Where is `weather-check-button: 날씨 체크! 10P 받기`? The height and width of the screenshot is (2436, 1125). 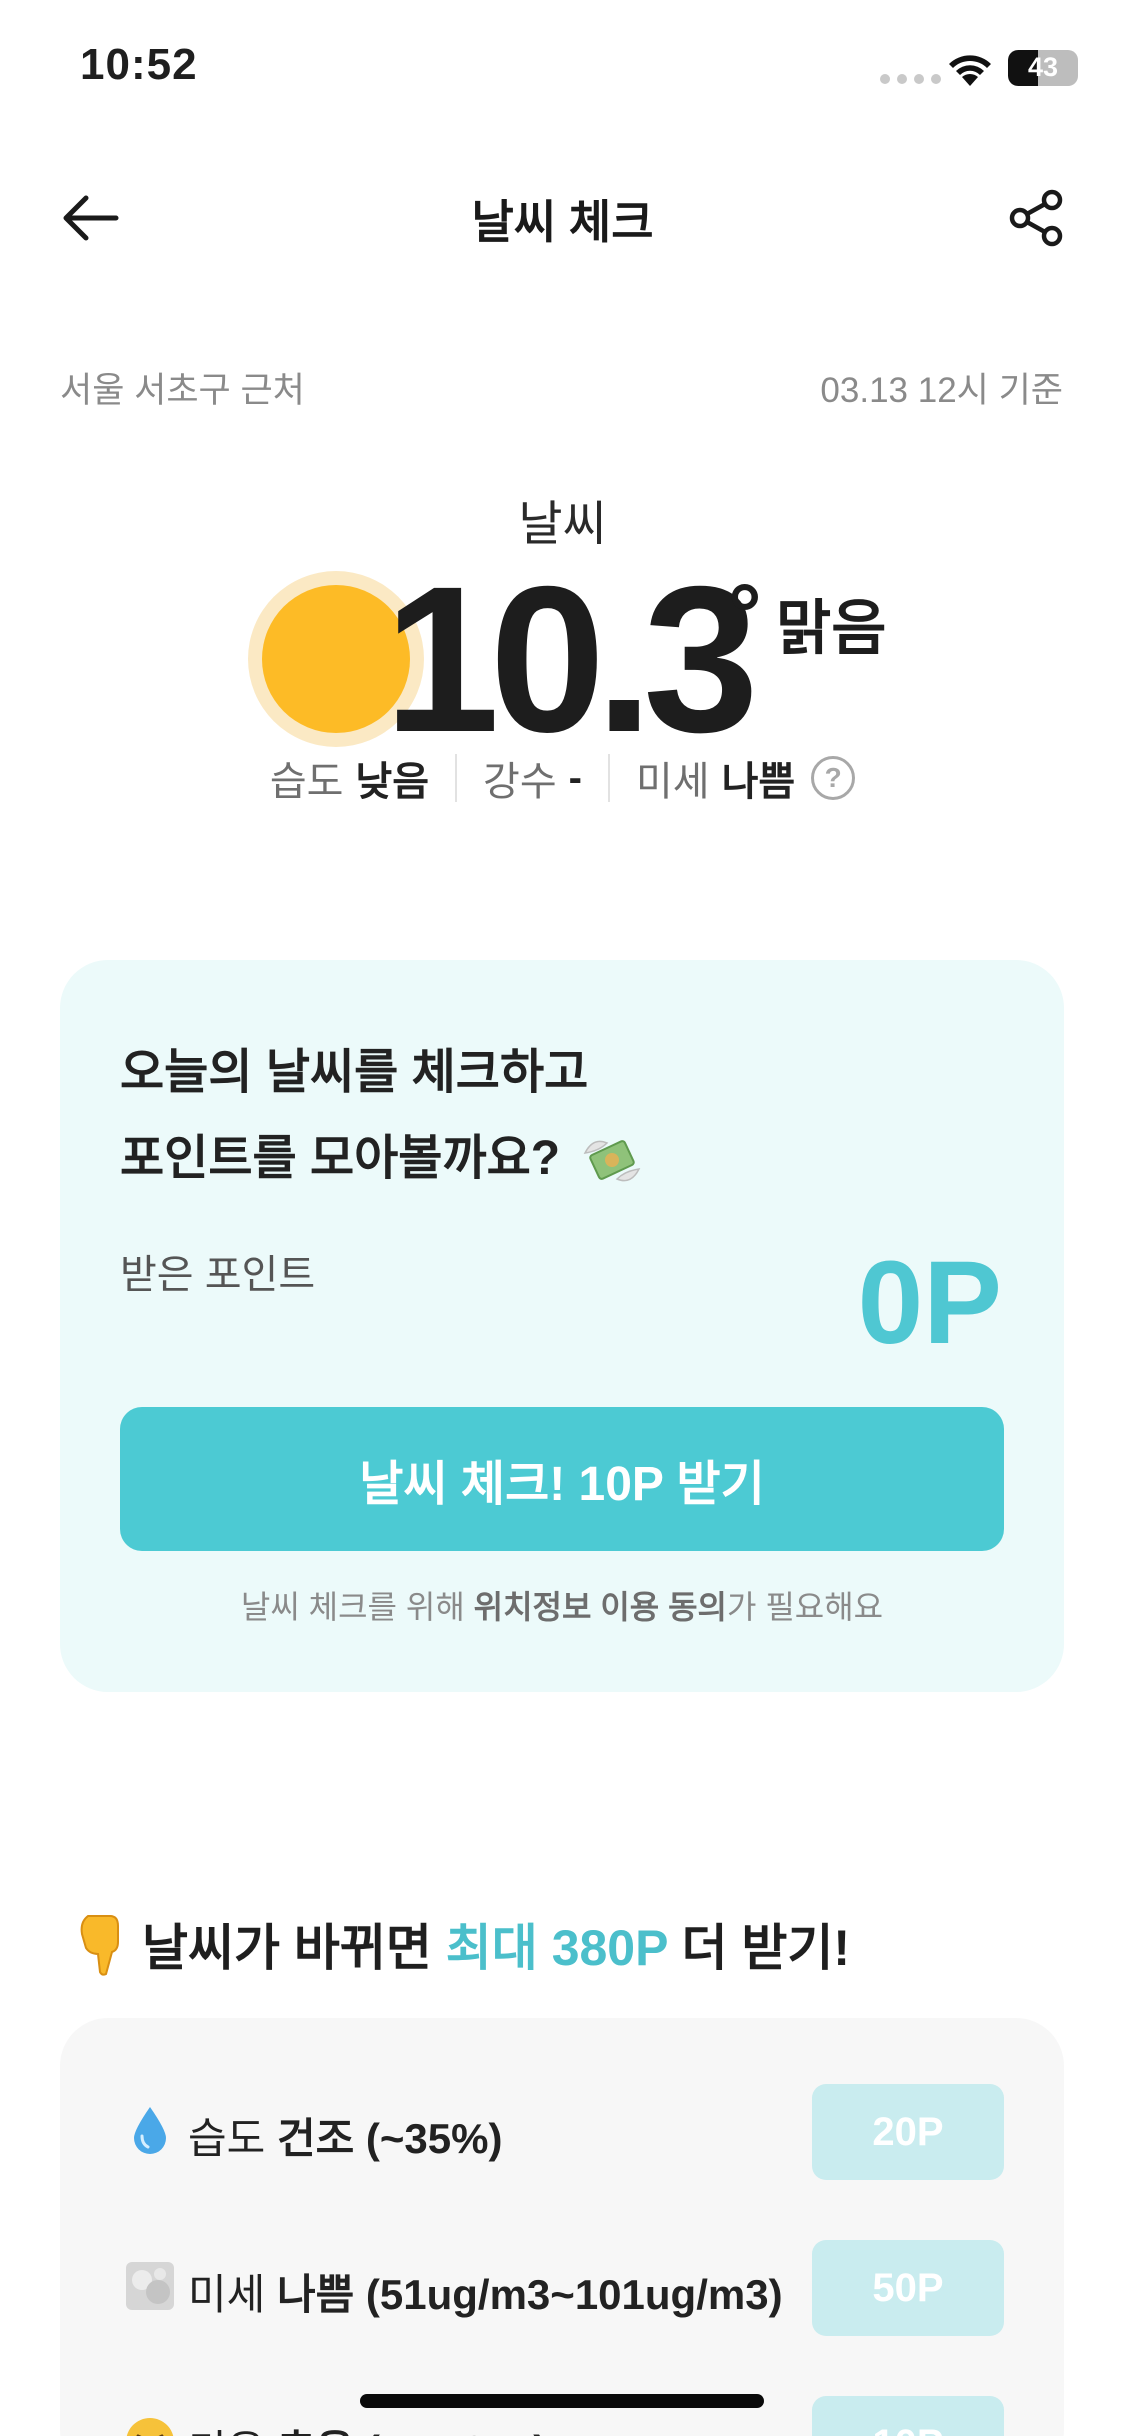 weather-check-button: 날씨 체크! 10P 받기 is located at coordinates (562, 1479).